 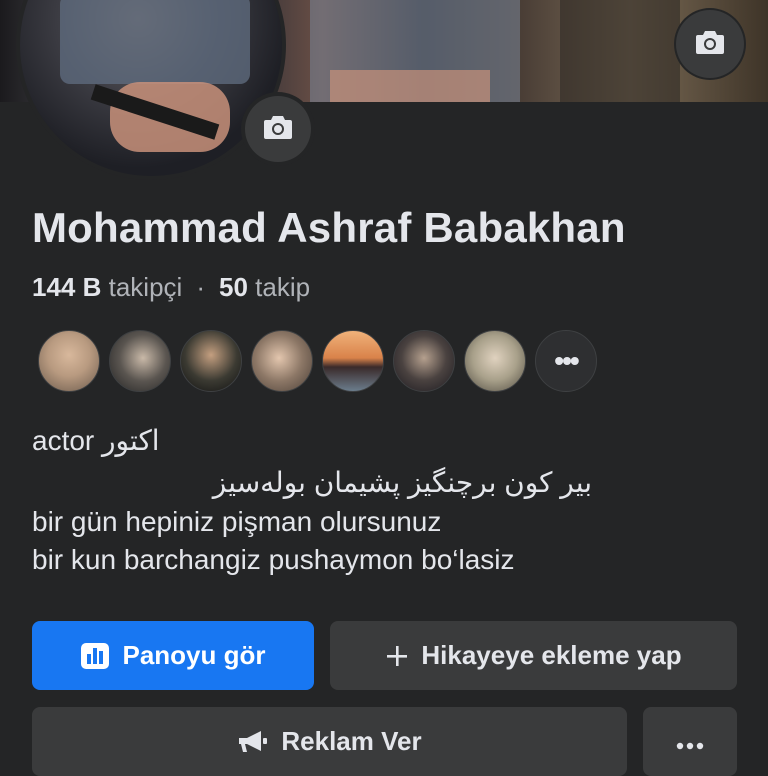 I want to click on bio-line-2: بیر کون برچنگیز پشیمان بوله‌سیز, so click(x=402, y=482).